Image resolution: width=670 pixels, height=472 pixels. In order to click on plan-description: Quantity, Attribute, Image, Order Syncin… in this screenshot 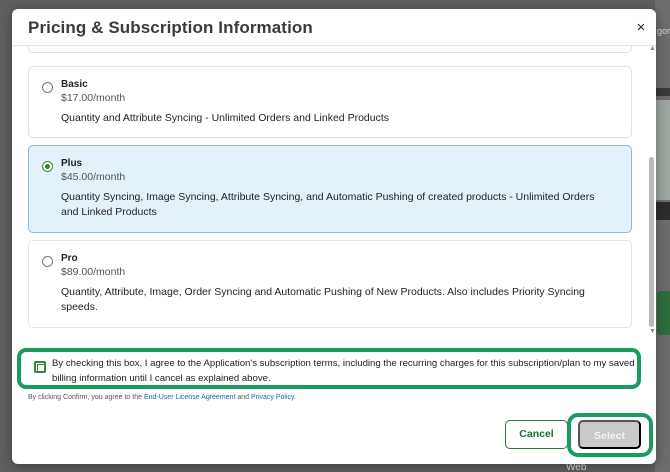, I will do `click(323, 299)`.